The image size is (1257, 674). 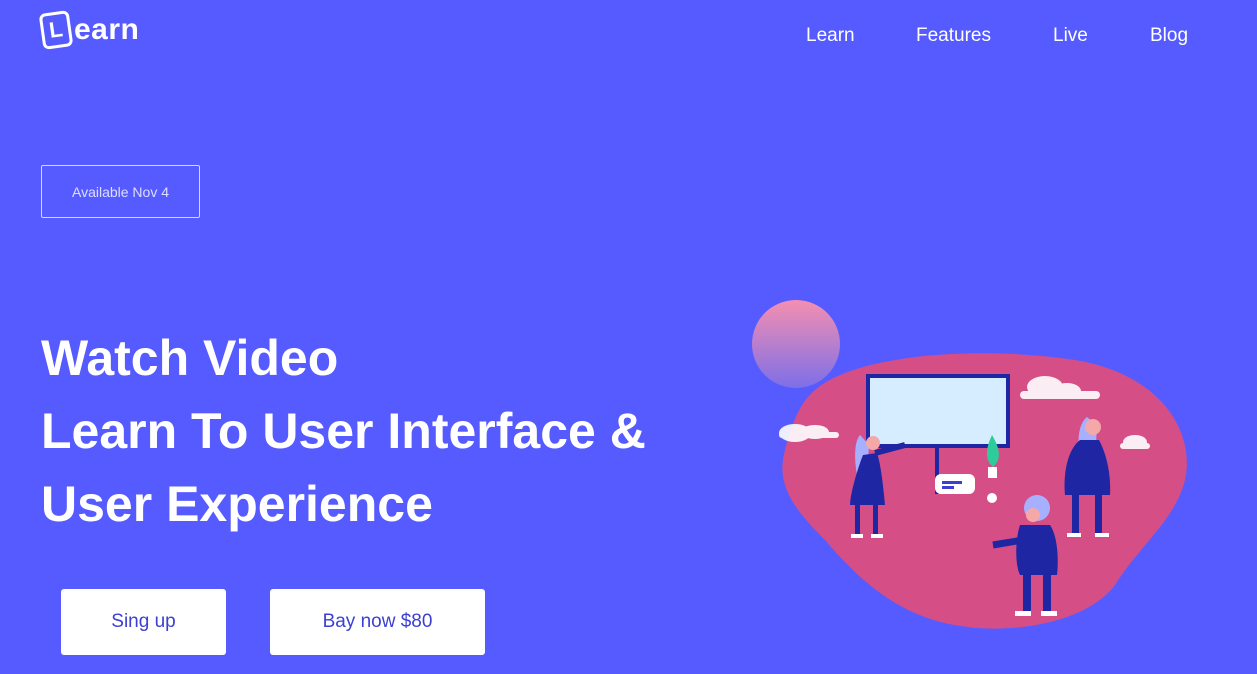 I want to click on hero-line-3: User Experience, so click(x=237, y=504).